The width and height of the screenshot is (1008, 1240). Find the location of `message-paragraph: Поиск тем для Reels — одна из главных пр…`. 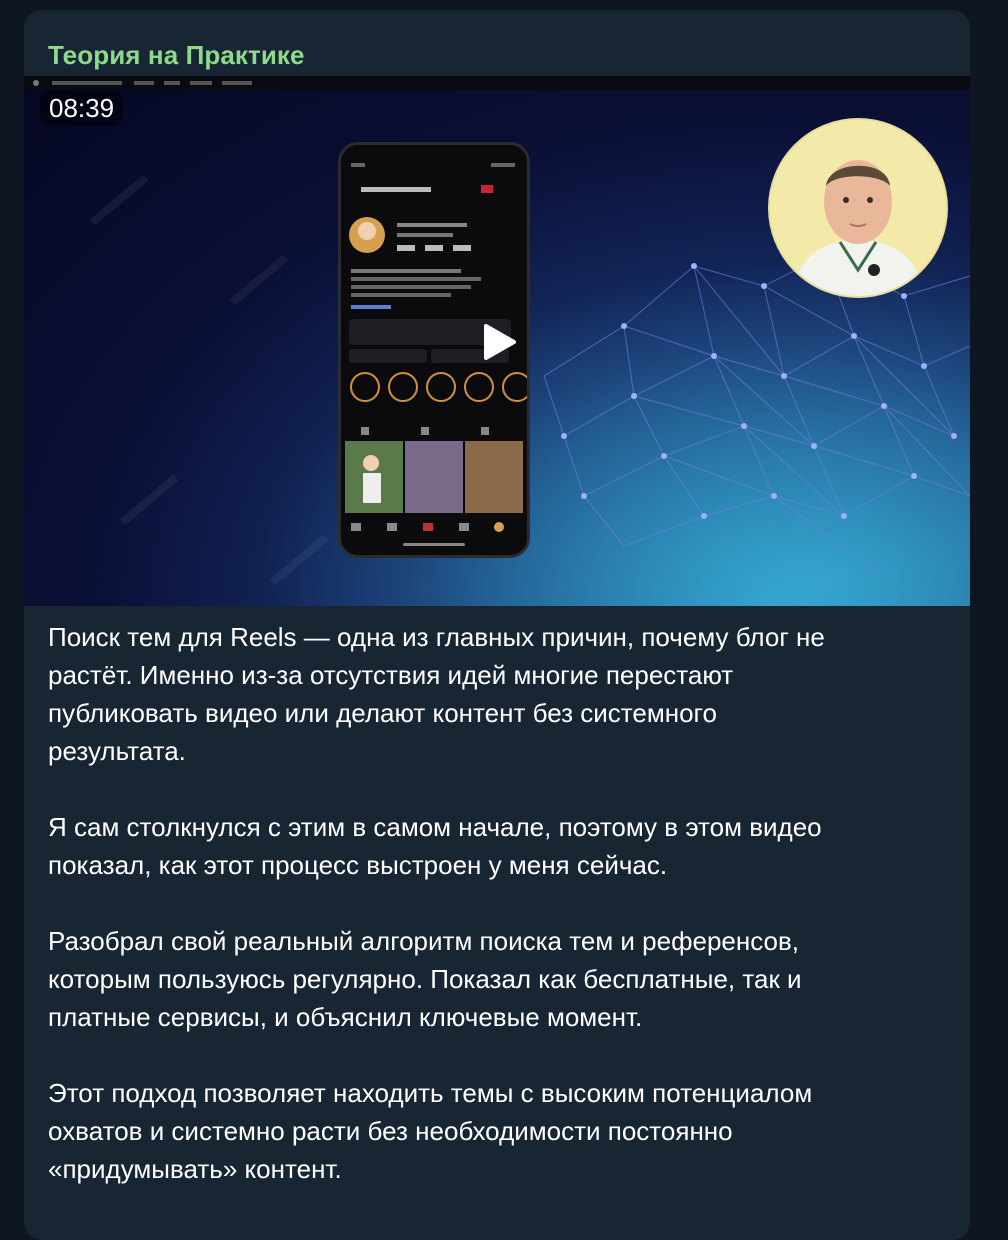

message-paragraph: Поиск тем для Reels — одна из главных пр… is located at coordinates (436, 694).